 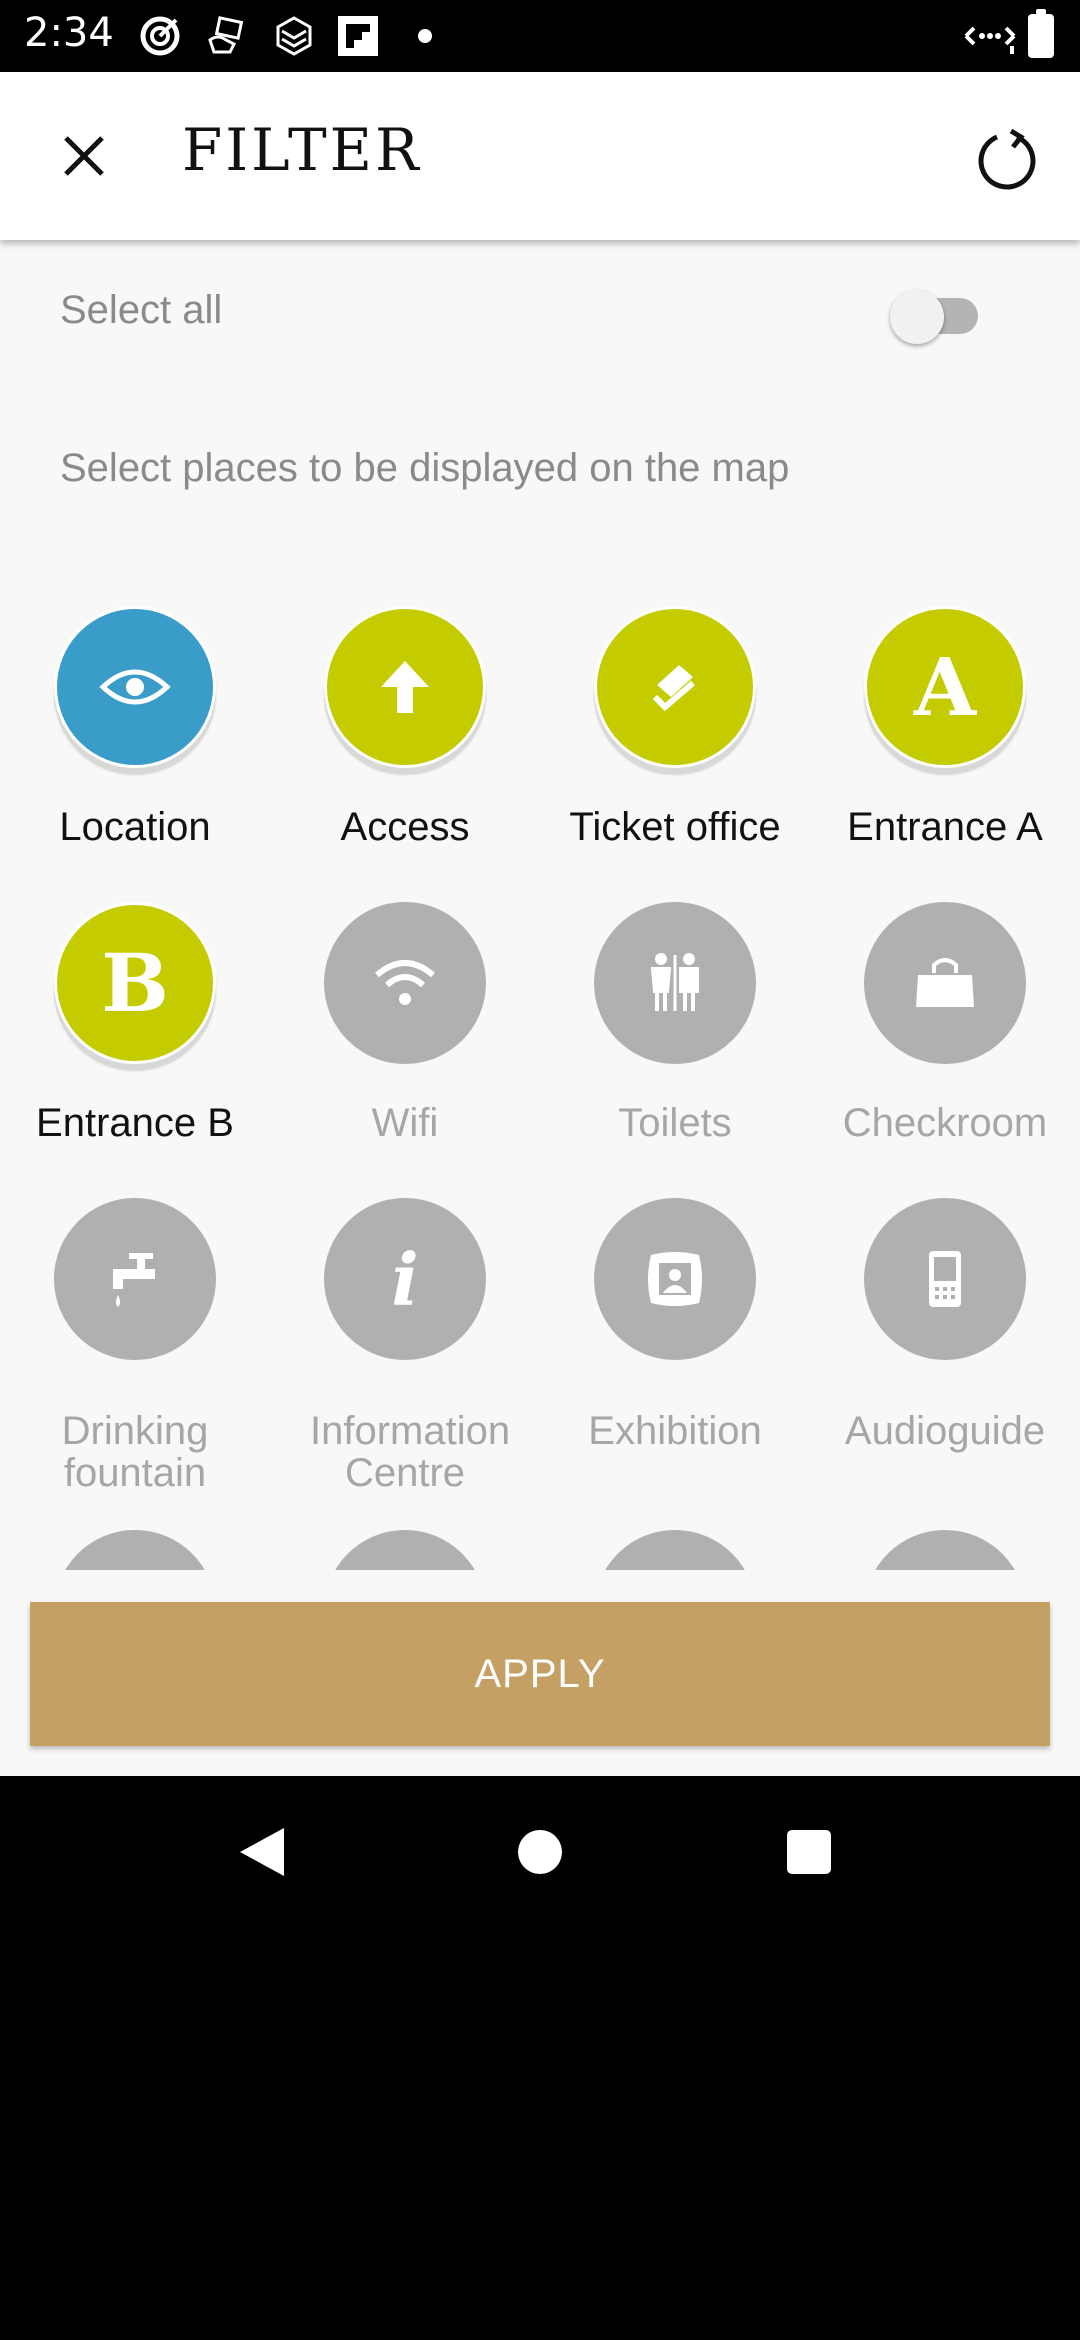 What do you see at coordinates (135, 983) in the screenshot?
I see `letter-b-icon: B` at bounding box center [135, 983].